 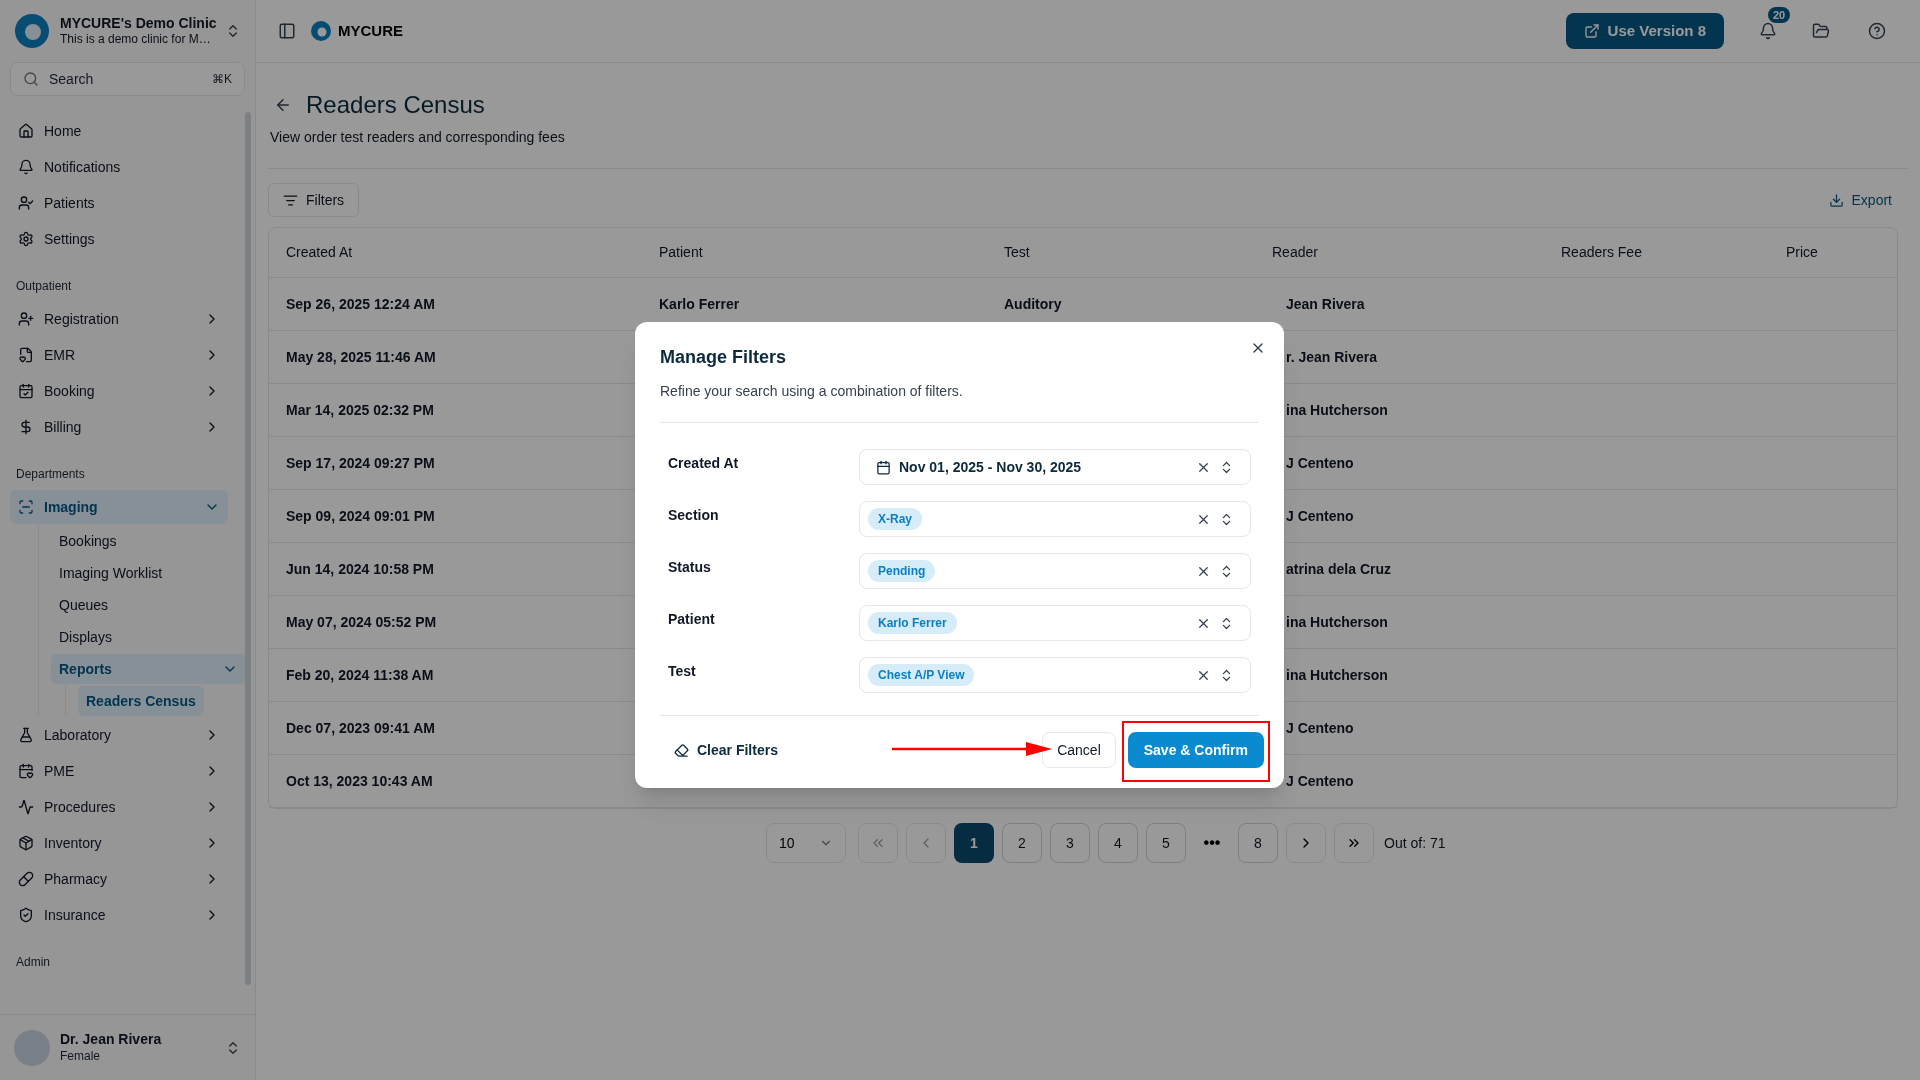 What do you see at coordinates (26, 735) in the screenshot?
I see `flask-icon` at bounding box center [26, 735].